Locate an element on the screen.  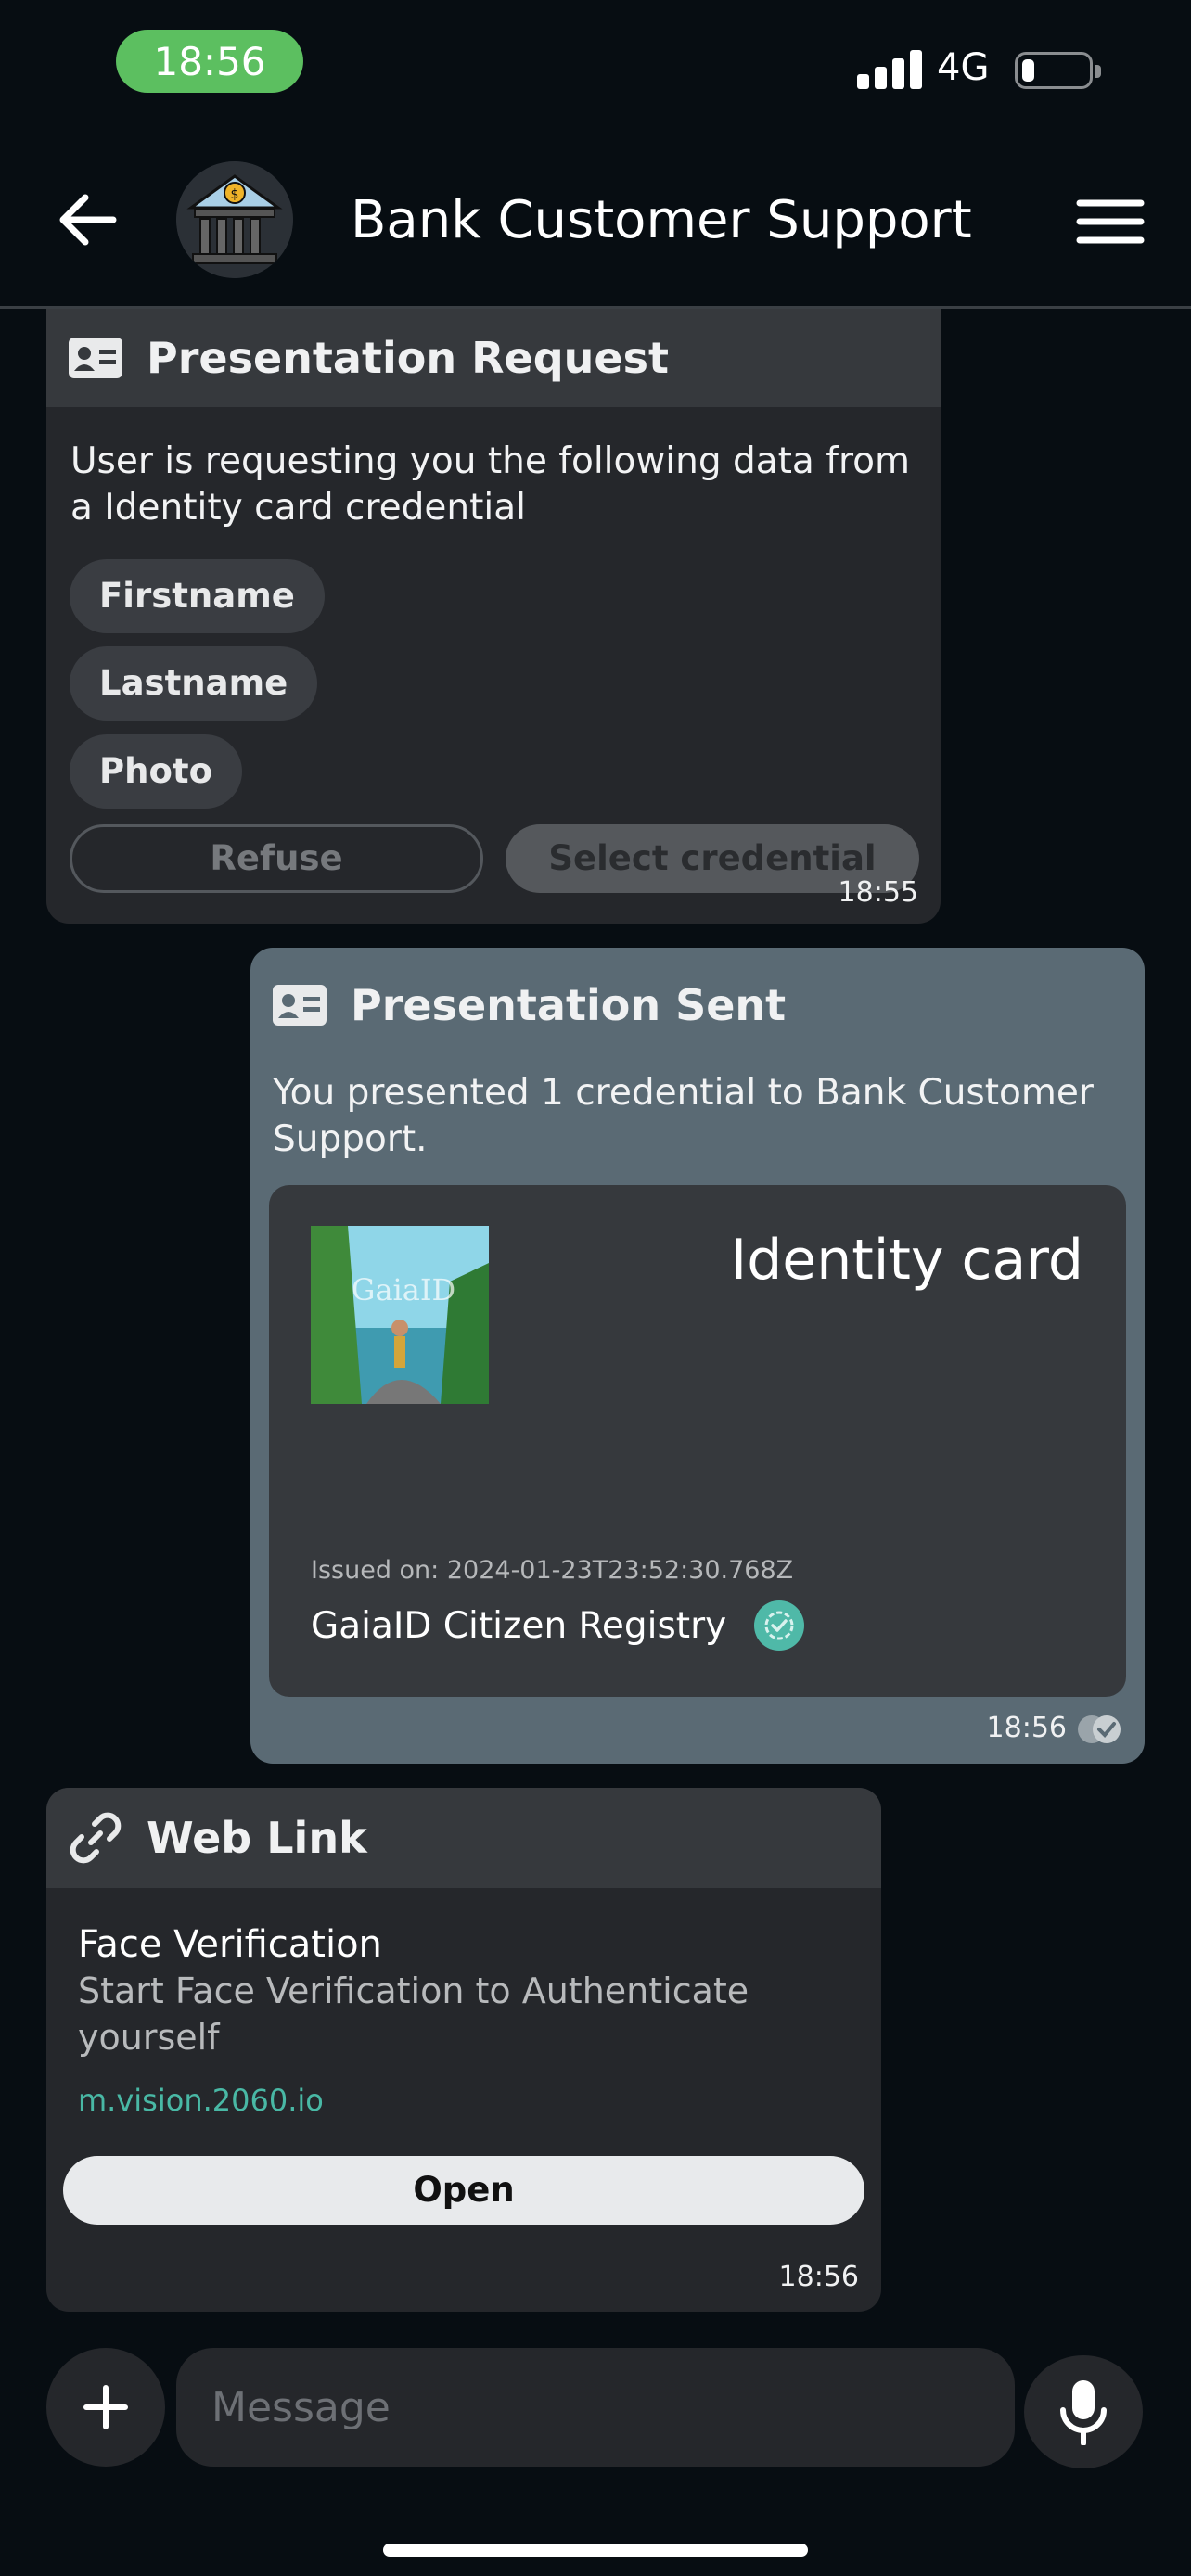
chat-header: $ Bank Customer Support is located at coordinates (595, 224).